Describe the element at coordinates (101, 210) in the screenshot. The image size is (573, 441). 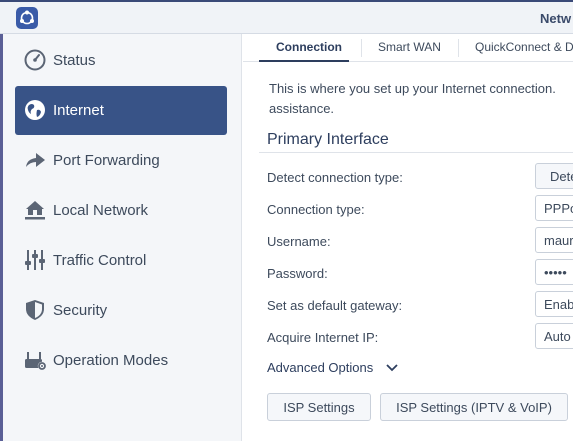
I see `sidebar-item-label: Local Network` at that location.